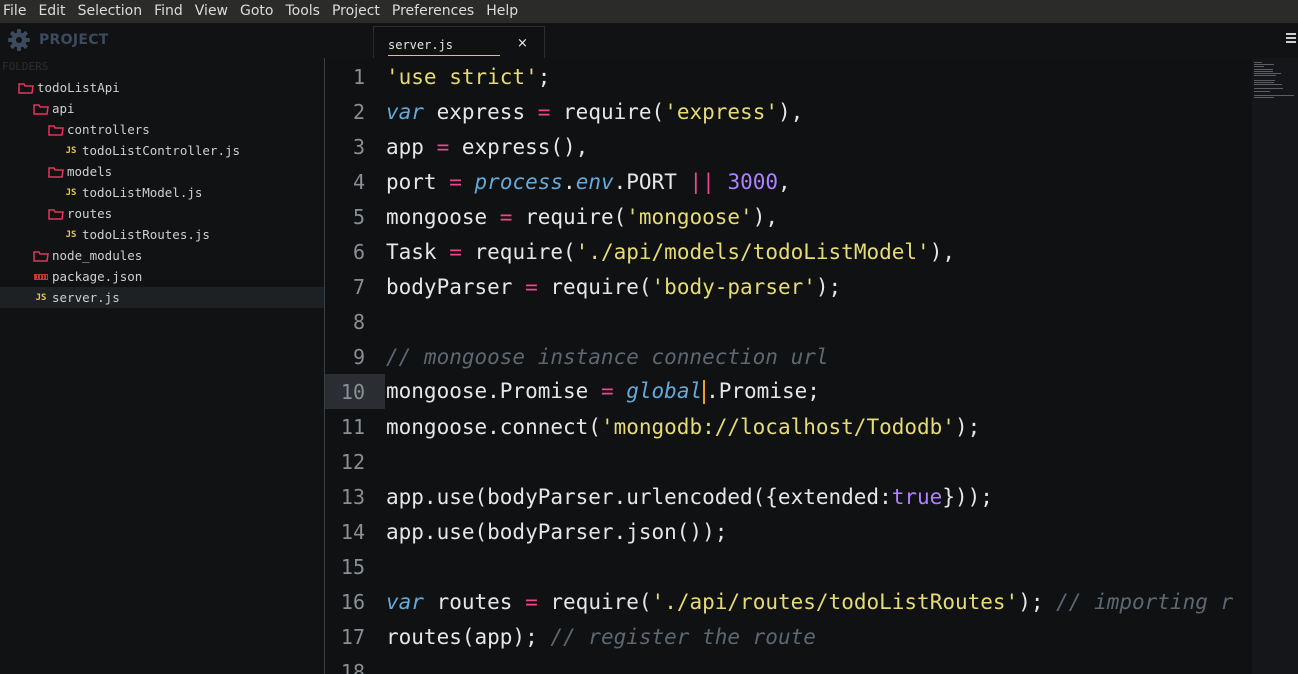  I want to click on code-line: 5 mongoose = require('mongoose'),, so click(788, 216).